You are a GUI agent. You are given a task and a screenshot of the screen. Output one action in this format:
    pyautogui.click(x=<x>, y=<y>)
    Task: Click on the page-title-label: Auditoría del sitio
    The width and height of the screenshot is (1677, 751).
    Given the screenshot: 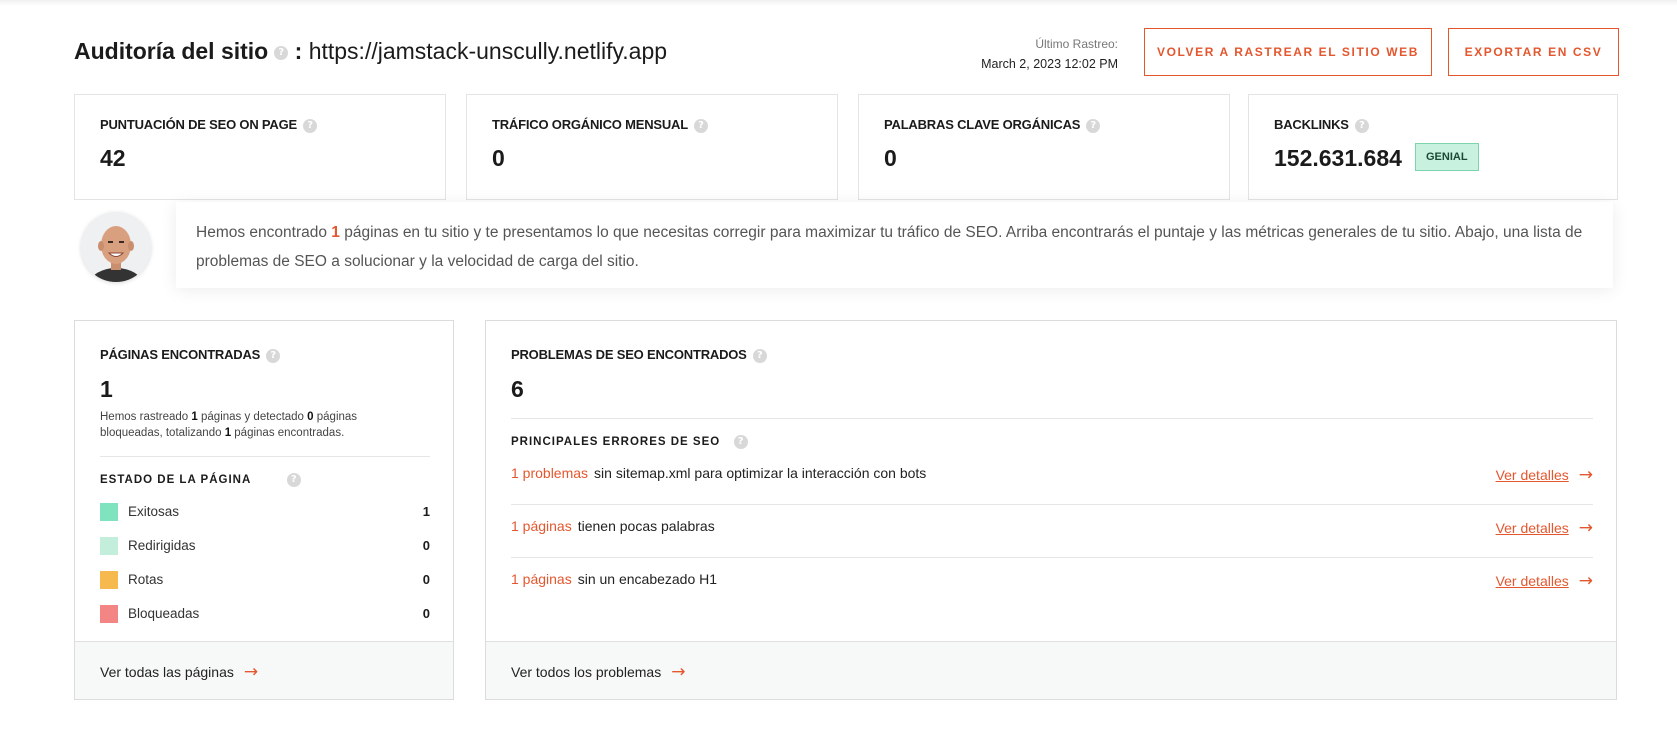 What is the action you would take?
    pyautogui.click(x=171, y=51)
    